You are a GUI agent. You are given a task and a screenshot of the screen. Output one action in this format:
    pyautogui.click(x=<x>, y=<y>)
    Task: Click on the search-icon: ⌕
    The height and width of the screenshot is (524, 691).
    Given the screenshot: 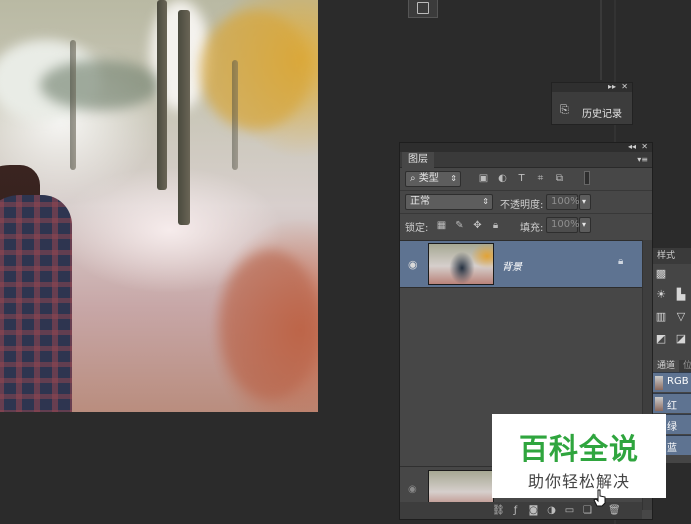 What is the action you would take?
    pyautogui.click(x=413, y=178)
    